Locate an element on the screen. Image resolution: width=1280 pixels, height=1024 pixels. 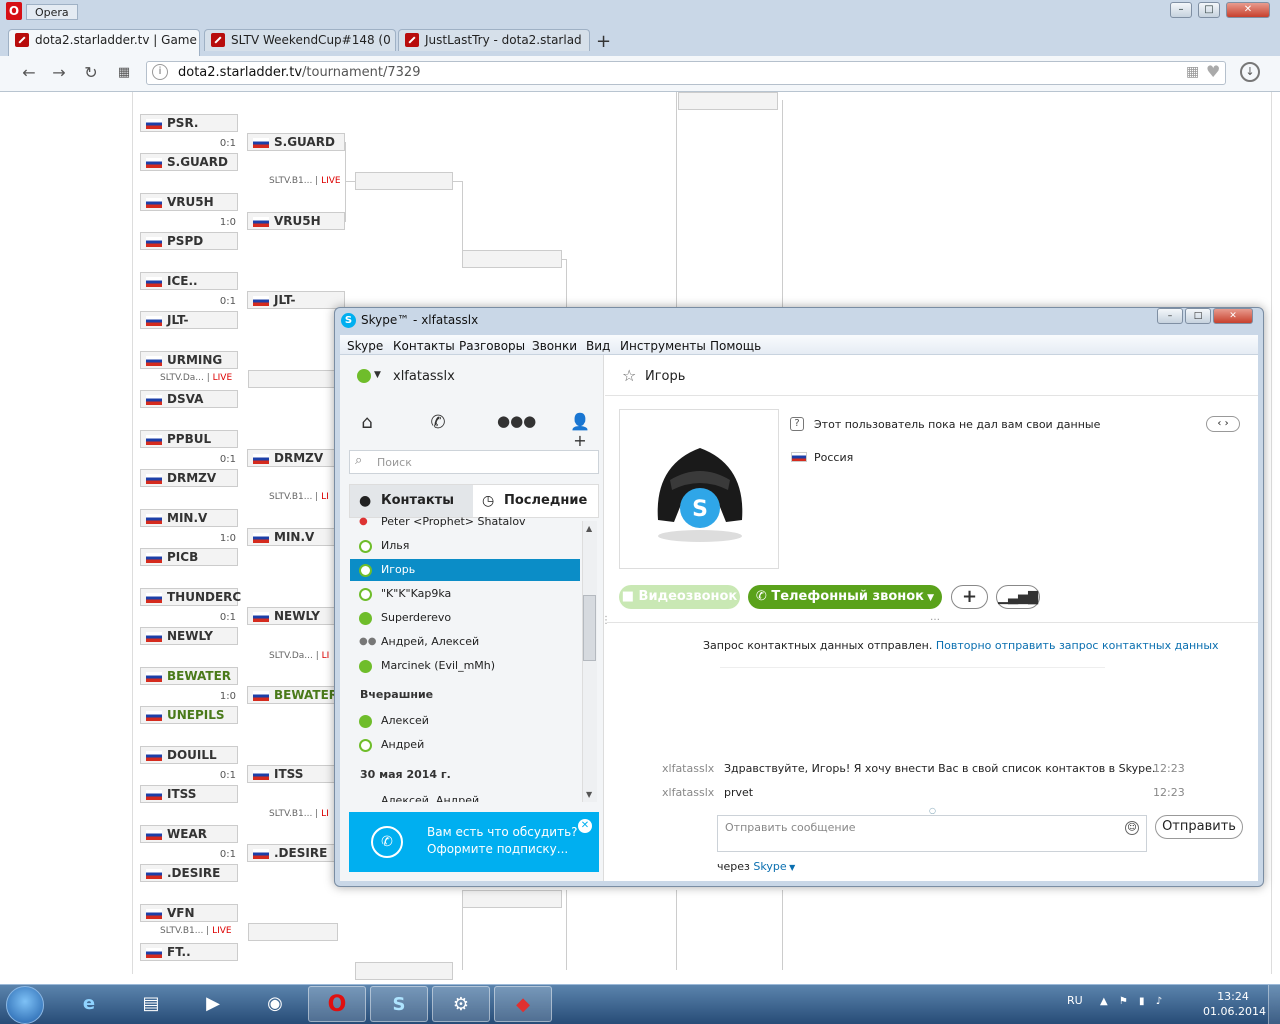
contact-list-scrollbar is located at coordinates (589, 661).